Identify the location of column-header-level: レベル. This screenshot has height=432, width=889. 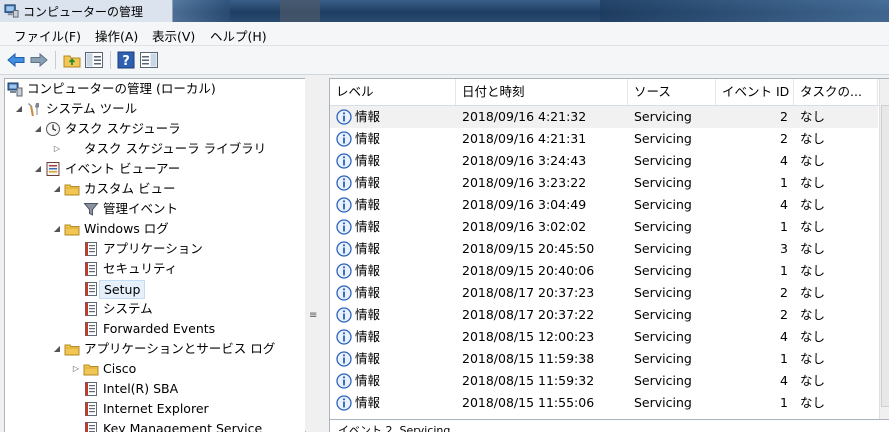
(393, 92).